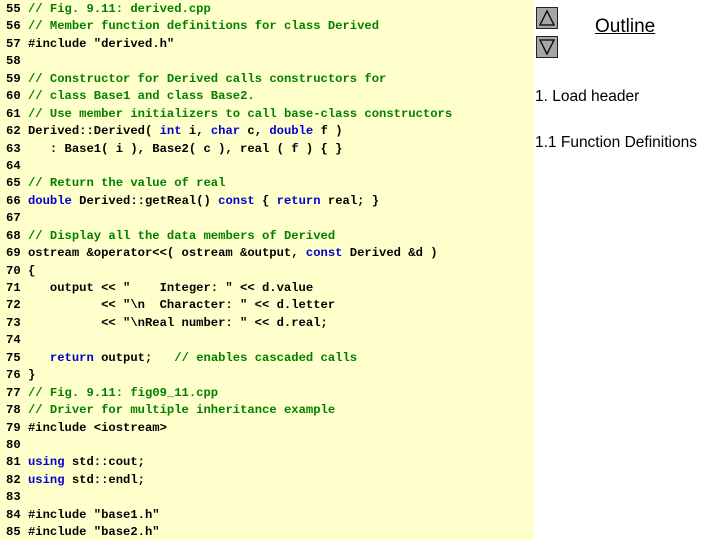 The width and height of the screenshot is (720, 540). What do you see at coordinates (167, 323) in the screenshot?
I see `code-line: 73 << "\nReal number: " << d.real;` at bounding box center [167, 323].